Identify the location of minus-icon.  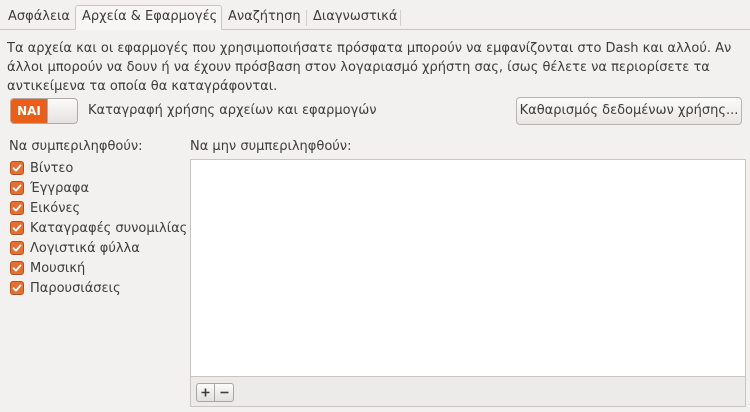
(224, 392).